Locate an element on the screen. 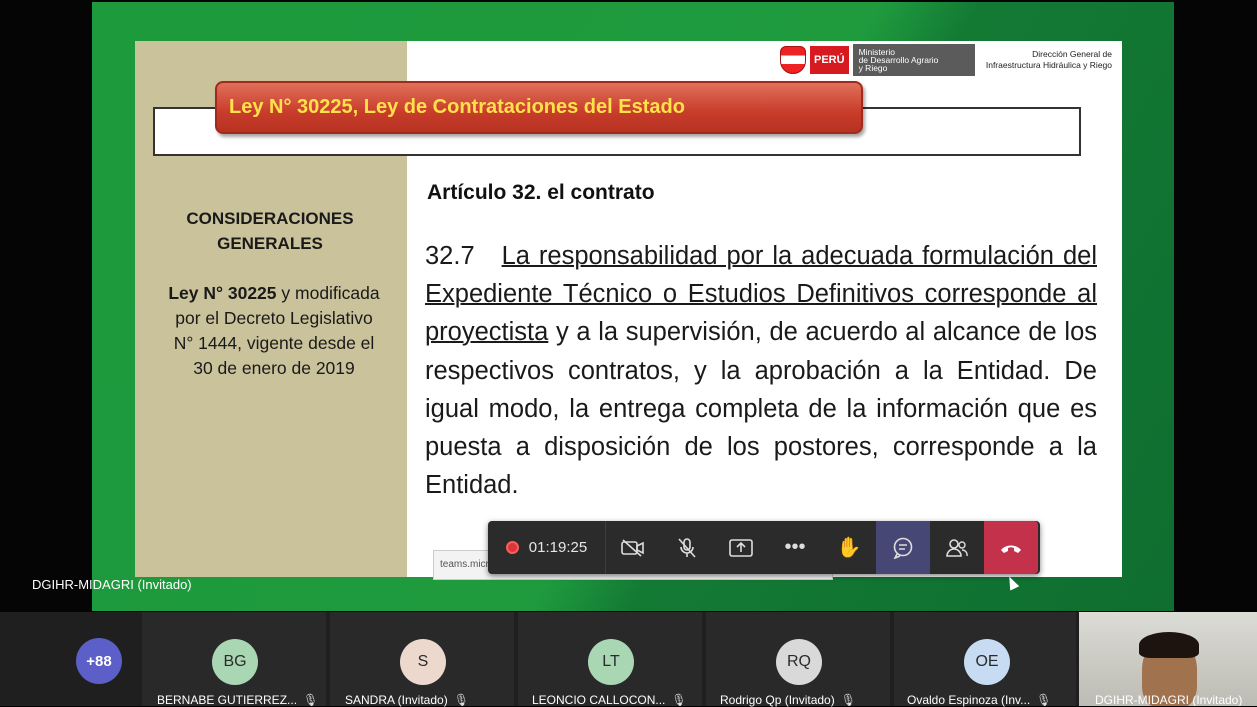 This screenshot has height=707, width=1257. avatar: LT is located at coordinates (611, 662).